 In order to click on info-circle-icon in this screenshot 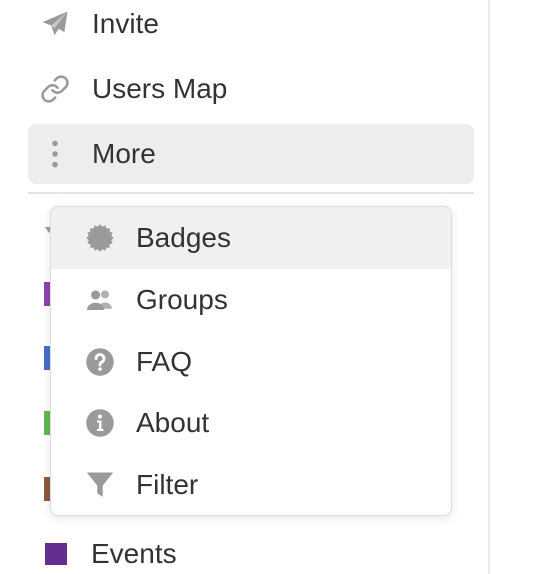, I will do `click(100, 423)`.